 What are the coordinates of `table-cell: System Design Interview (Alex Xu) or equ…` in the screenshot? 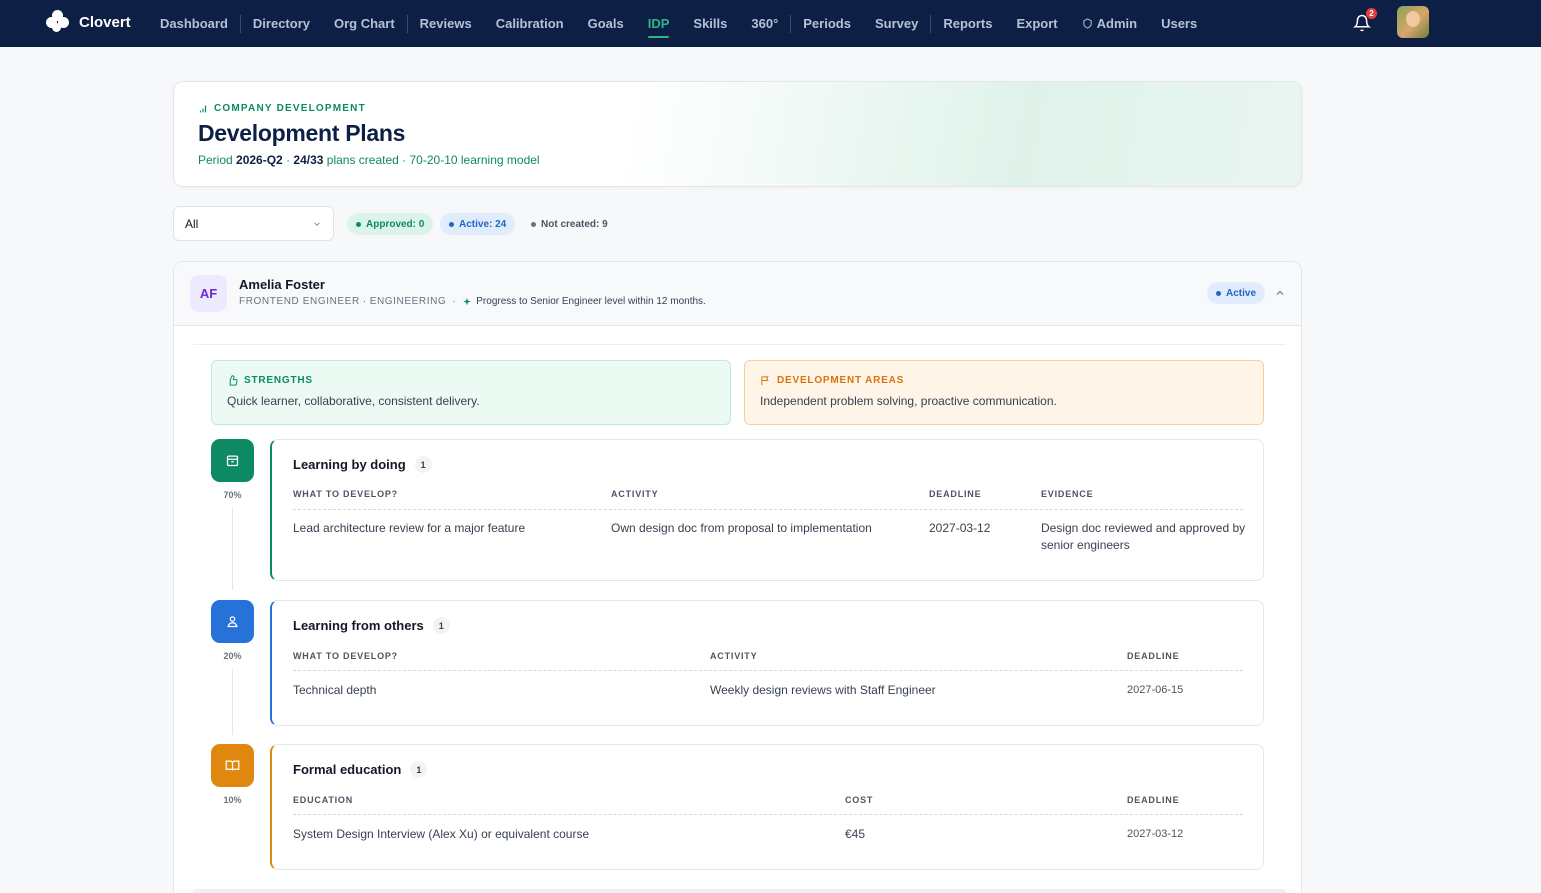 It's located at (441, 834).